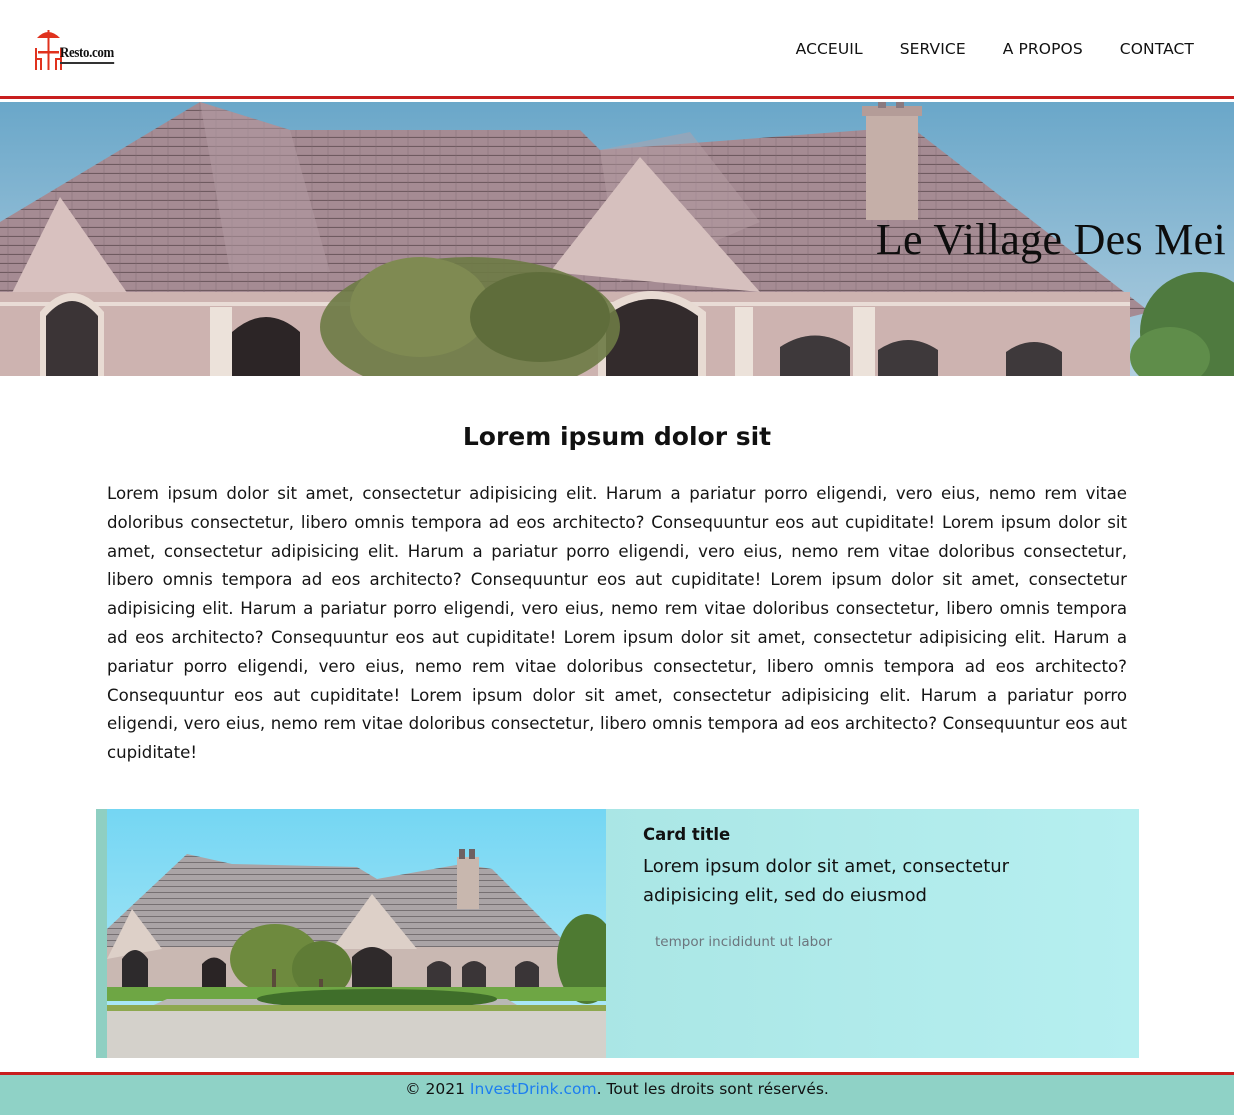 The width and height of the screenshot is (1234, 1115). What do you see at coordinates (533, 1089) in the screenshot?
I see `footer-link: InvestDrink.com` at bounding box center [533, 1089].